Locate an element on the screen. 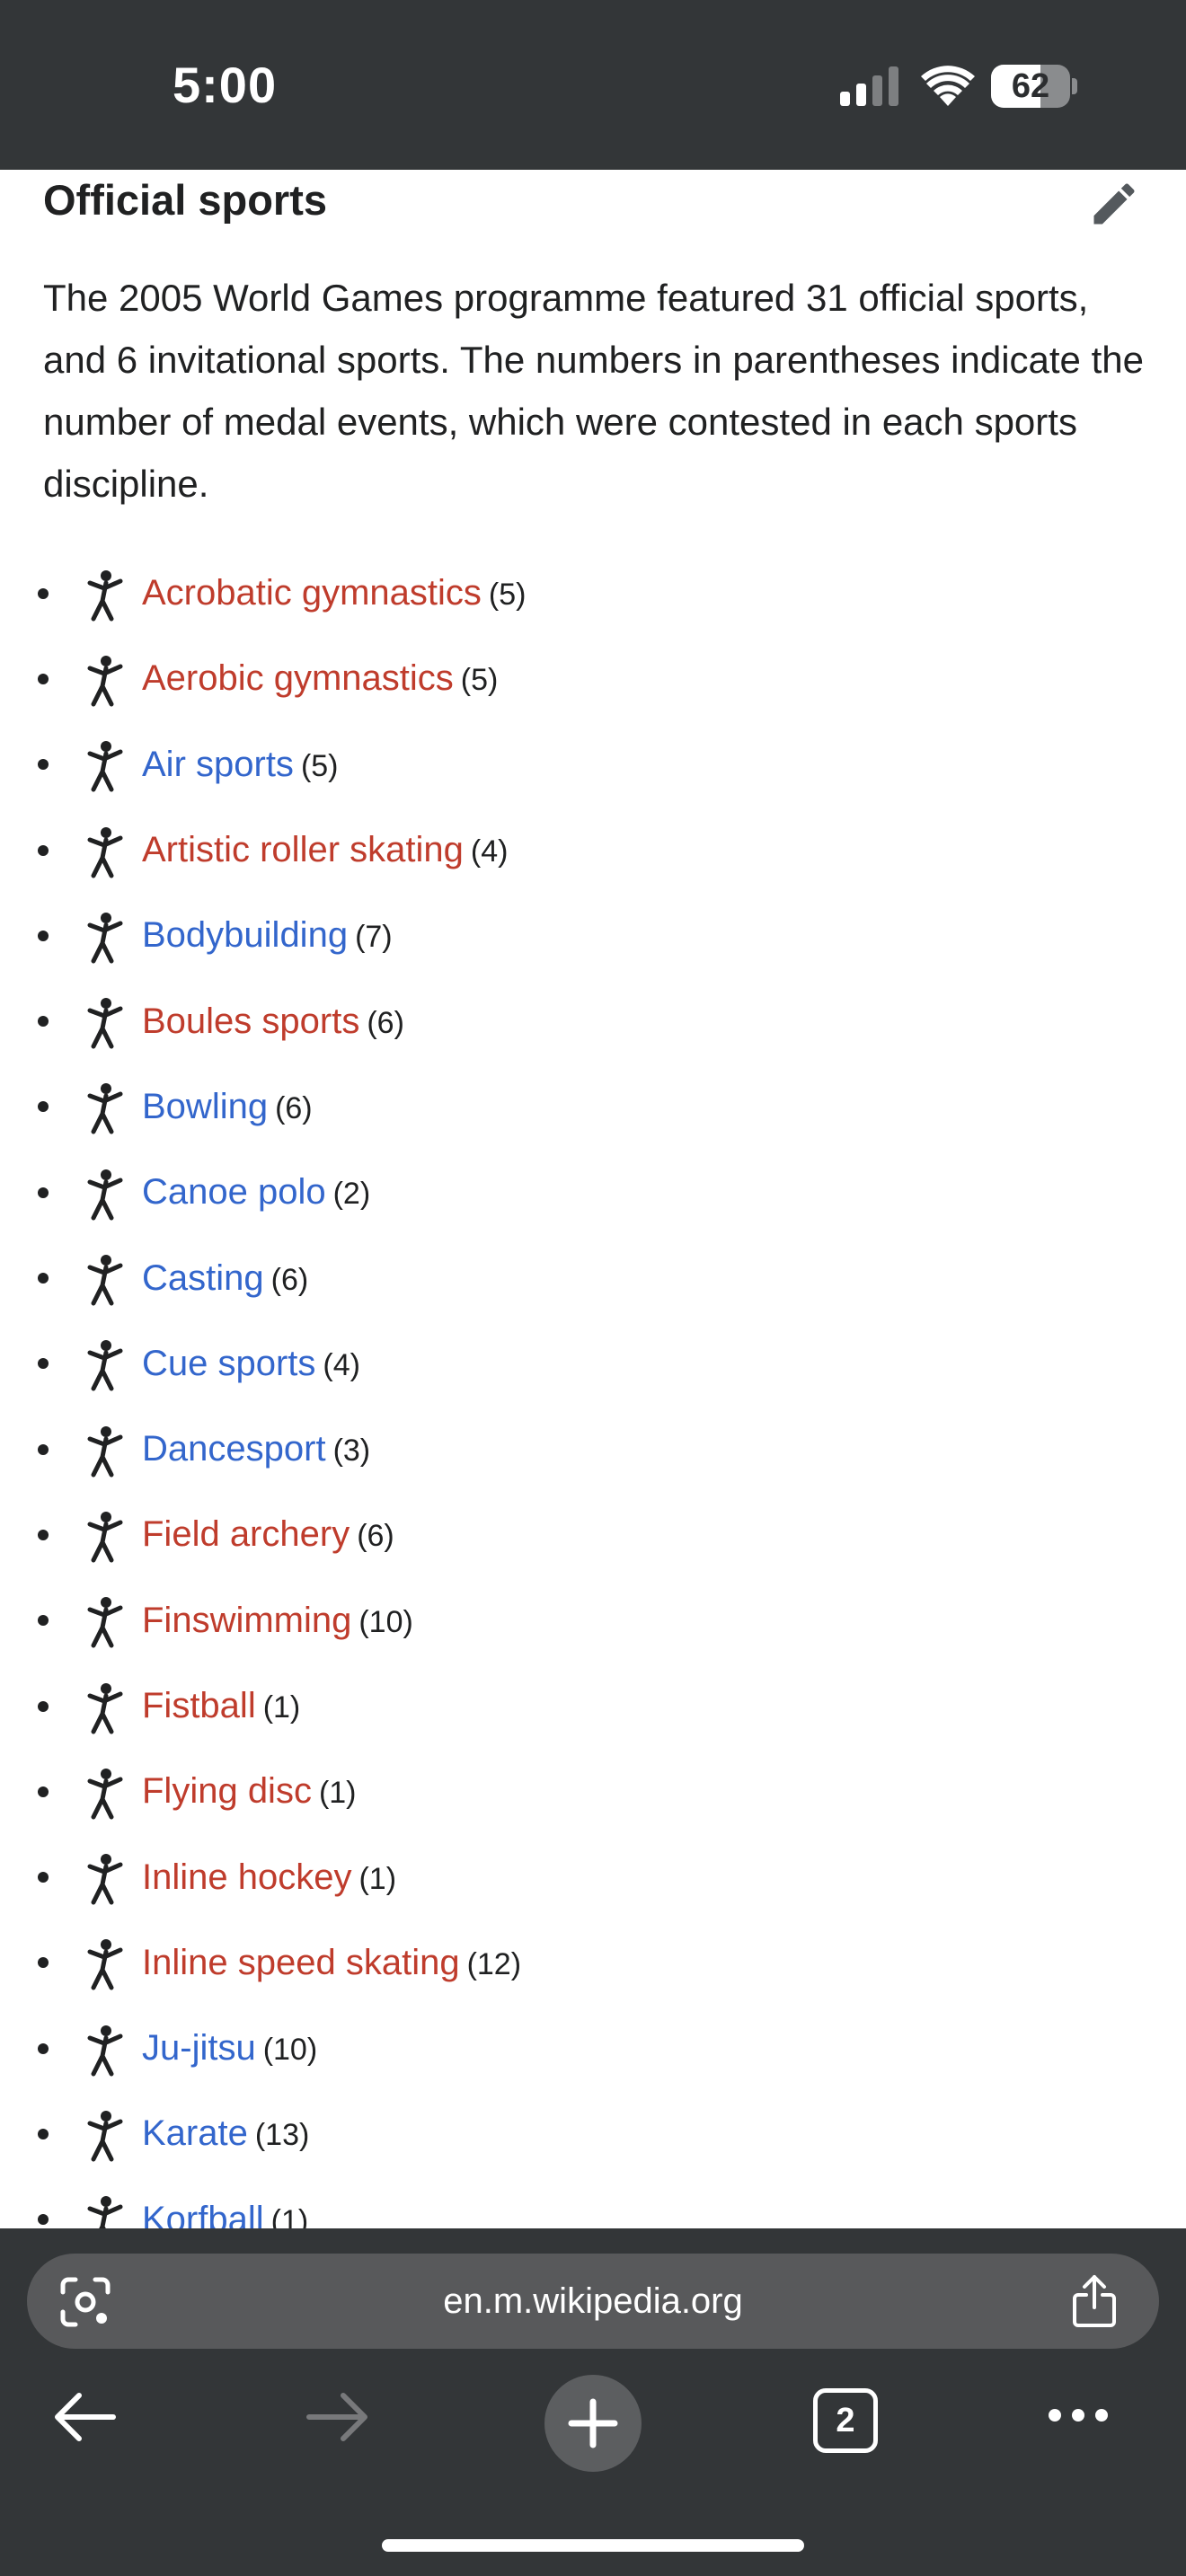 The image size is (1186, 2576). sport-entry: Flying disc (1) is located at coordinates (249, 1791).